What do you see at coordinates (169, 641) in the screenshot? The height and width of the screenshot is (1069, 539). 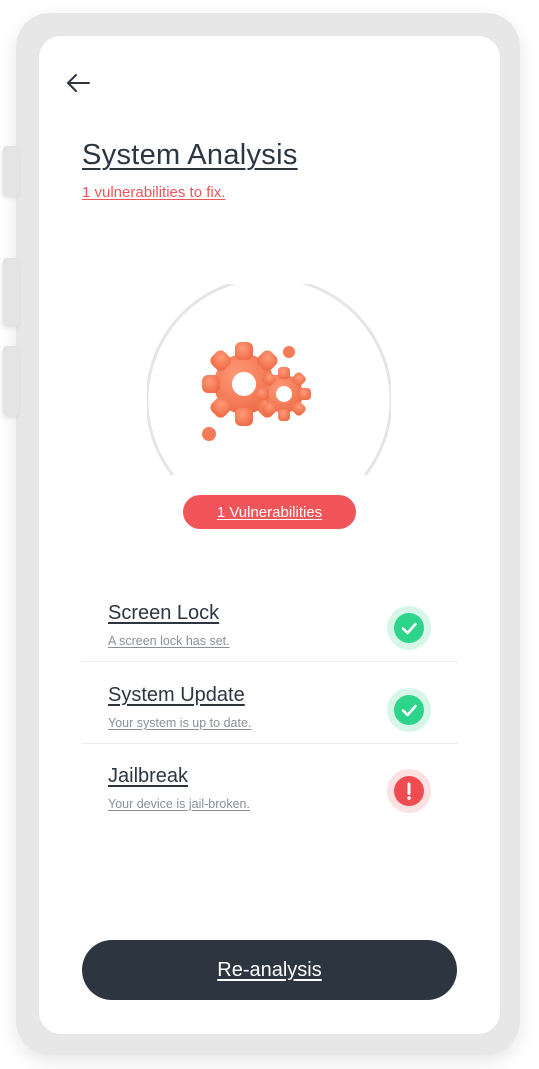 I see `check-item-description: A screen lock has set.` at bounding box center [169, 641].